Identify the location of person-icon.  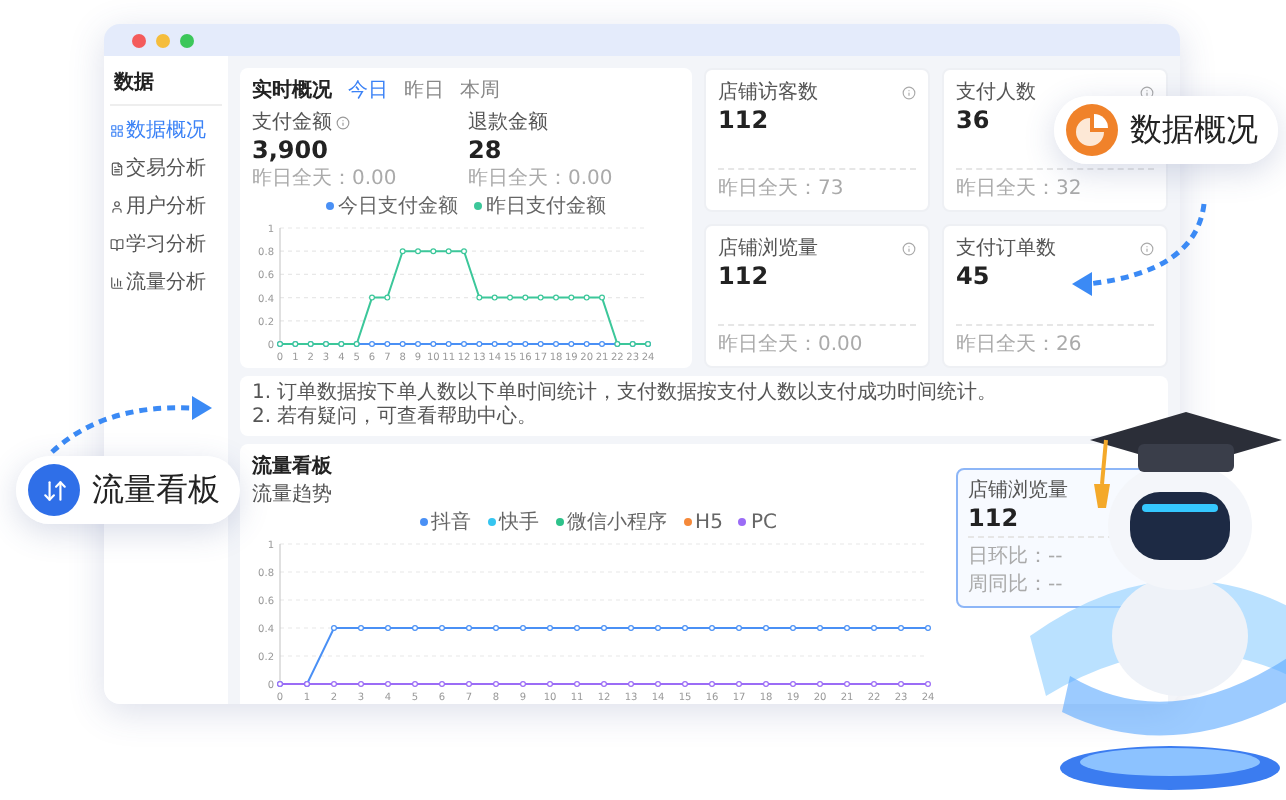
(117, 206).